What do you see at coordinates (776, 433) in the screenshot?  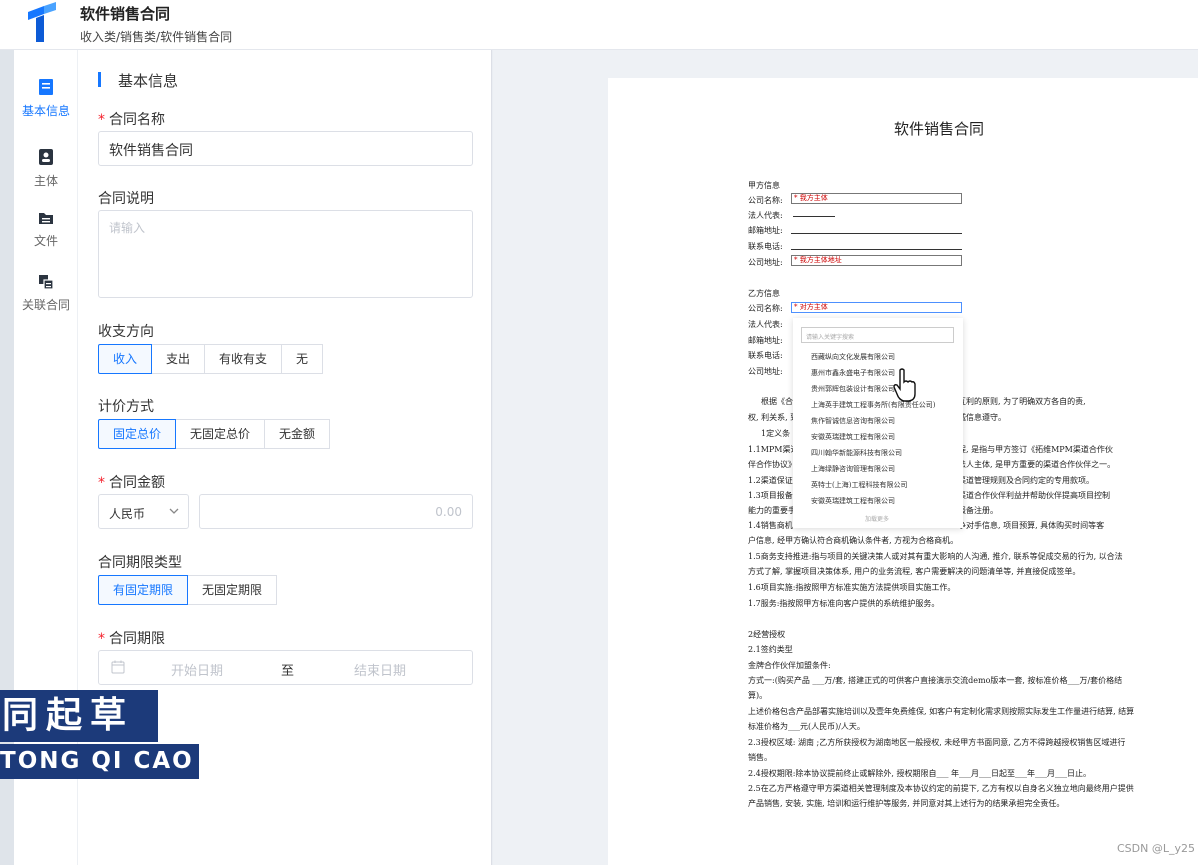 I see `body-line: 1定义条` at bounding box center [776, 433].